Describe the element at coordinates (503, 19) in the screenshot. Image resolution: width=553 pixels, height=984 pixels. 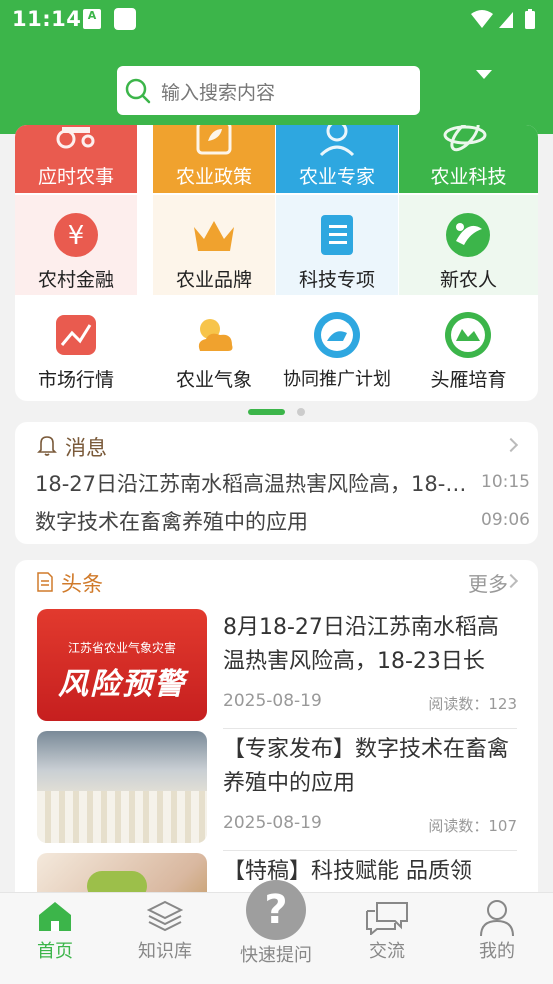
I see `system-status-icons` at that location.